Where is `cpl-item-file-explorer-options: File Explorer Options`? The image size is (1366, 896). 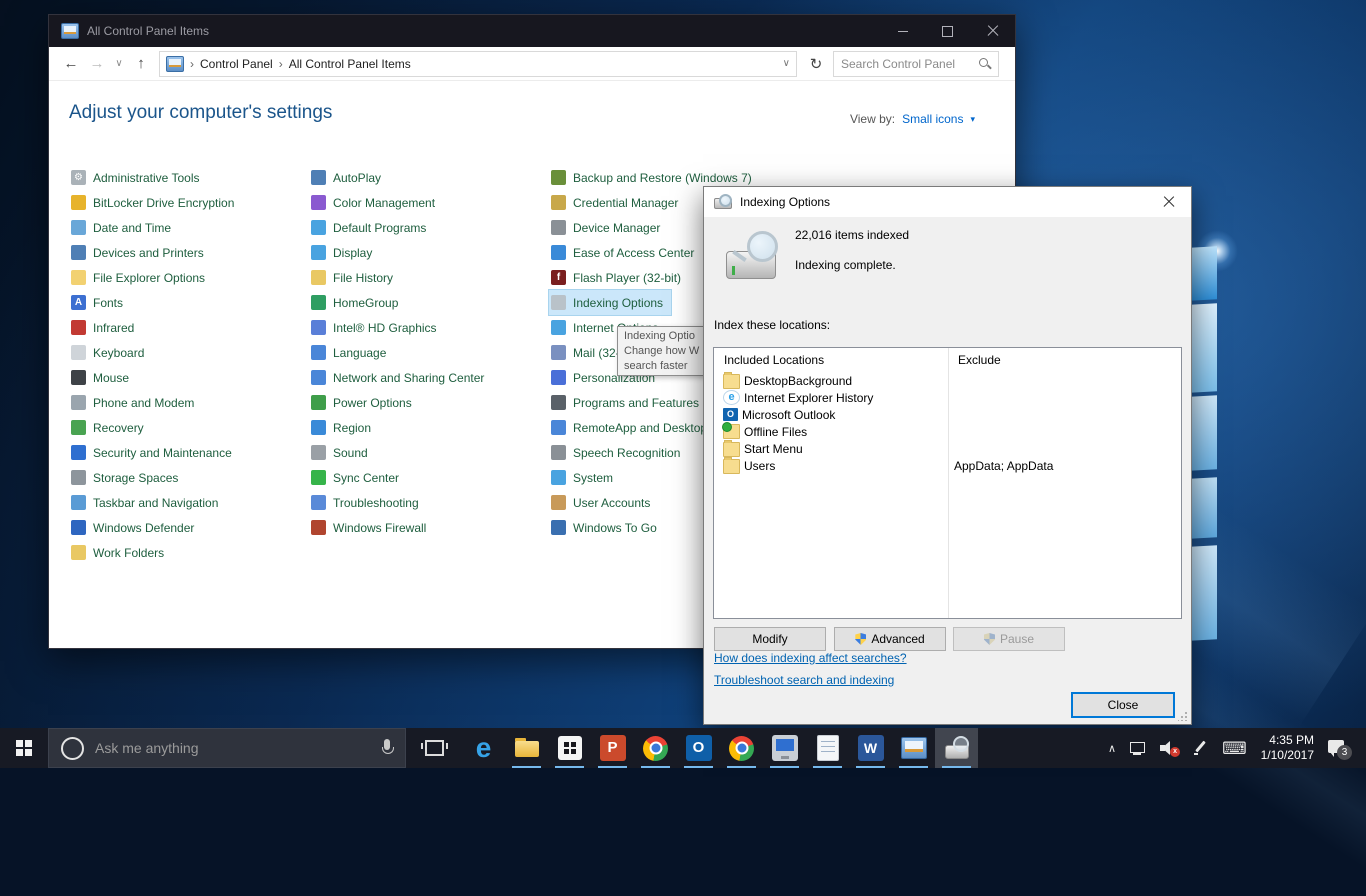
cpl-item-file-explorer-options: File Explorer Options is located at coordinates (141, 277).